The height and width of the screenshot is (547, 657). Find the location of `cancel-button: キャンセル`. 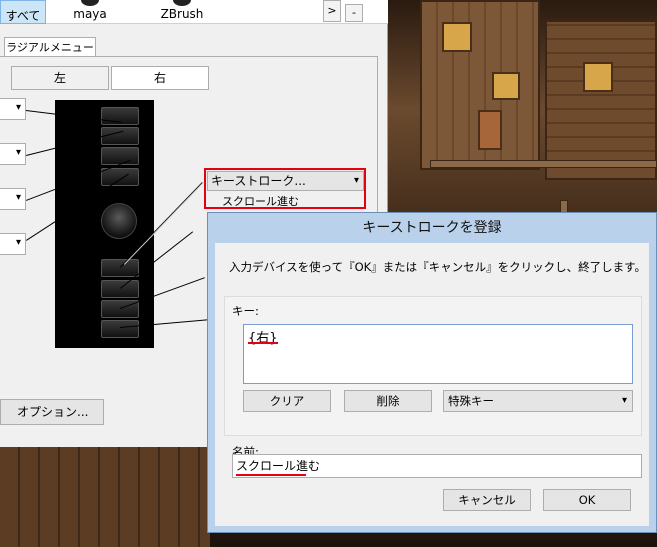

cancel-button: キャンセル is located at coordinates (487, 500).